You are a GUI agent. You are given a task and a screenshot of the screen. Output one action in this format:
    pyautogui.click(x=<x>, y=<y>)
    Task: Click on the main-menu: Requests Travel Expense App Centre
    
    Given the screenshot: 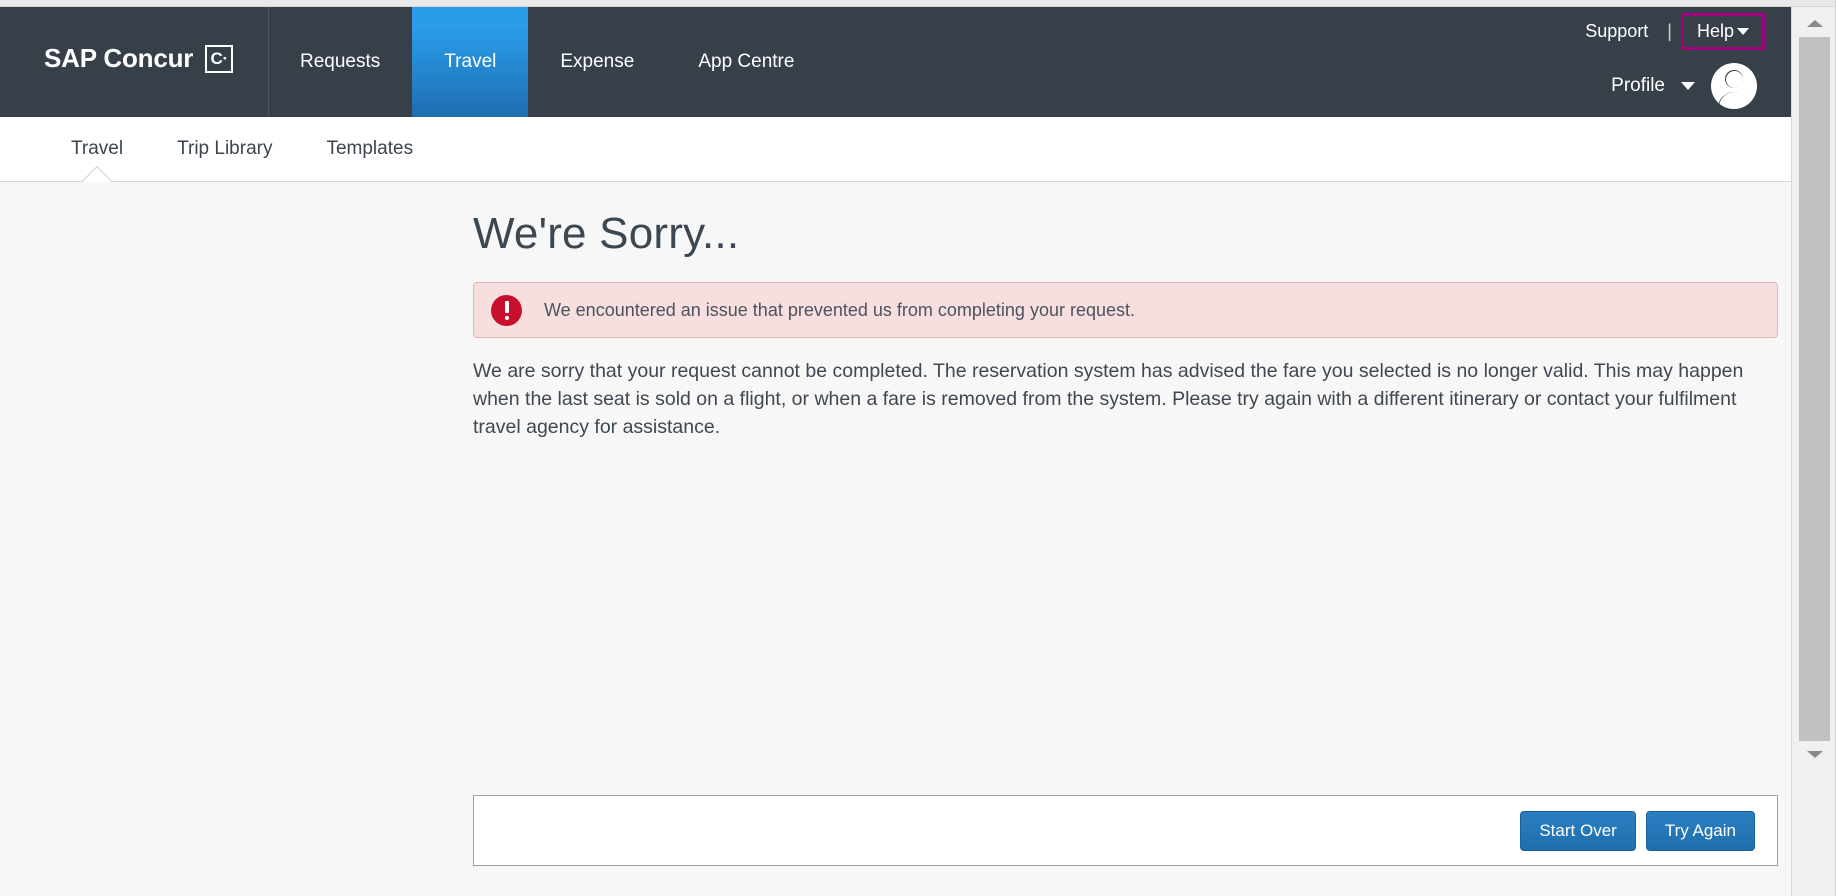 What is the action you would take?
    pyautogui.click(x=547, y=62)
    